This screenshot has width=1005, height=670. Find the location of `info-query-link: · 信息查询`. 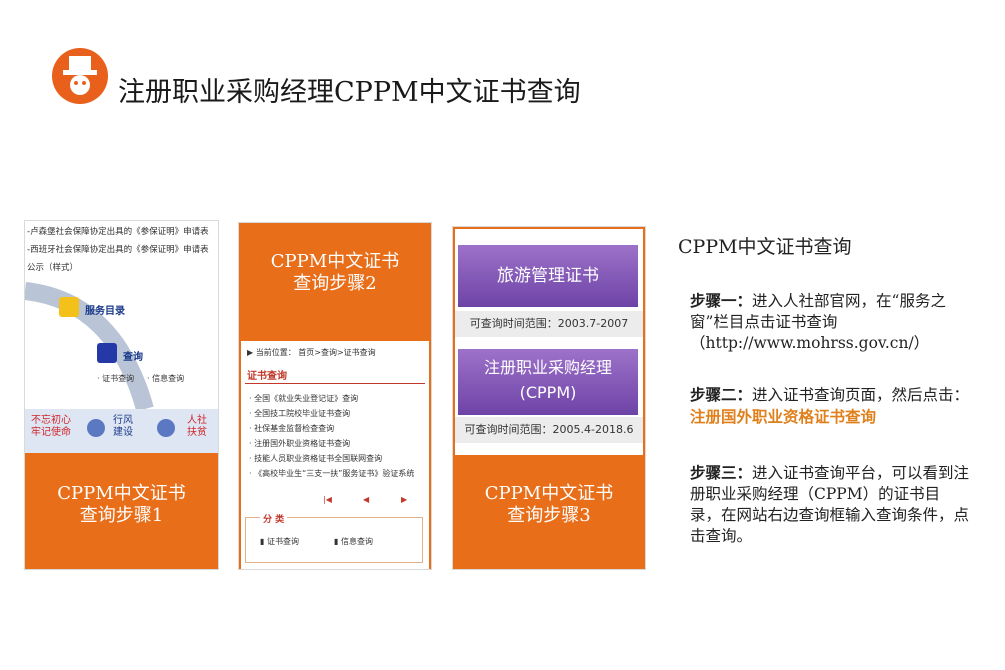

info-query-link: · 信息查询 is located at coordinates (165, 378).